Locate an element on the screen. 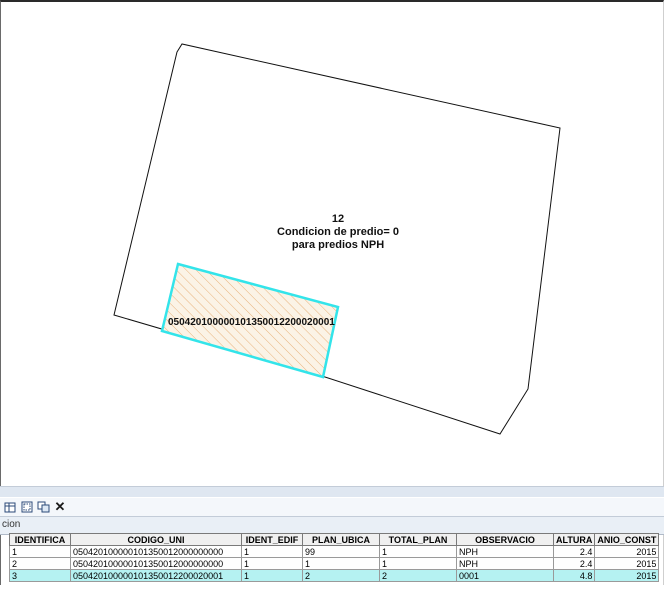  table-cell: 0001 is located at coordinates (505, 575).